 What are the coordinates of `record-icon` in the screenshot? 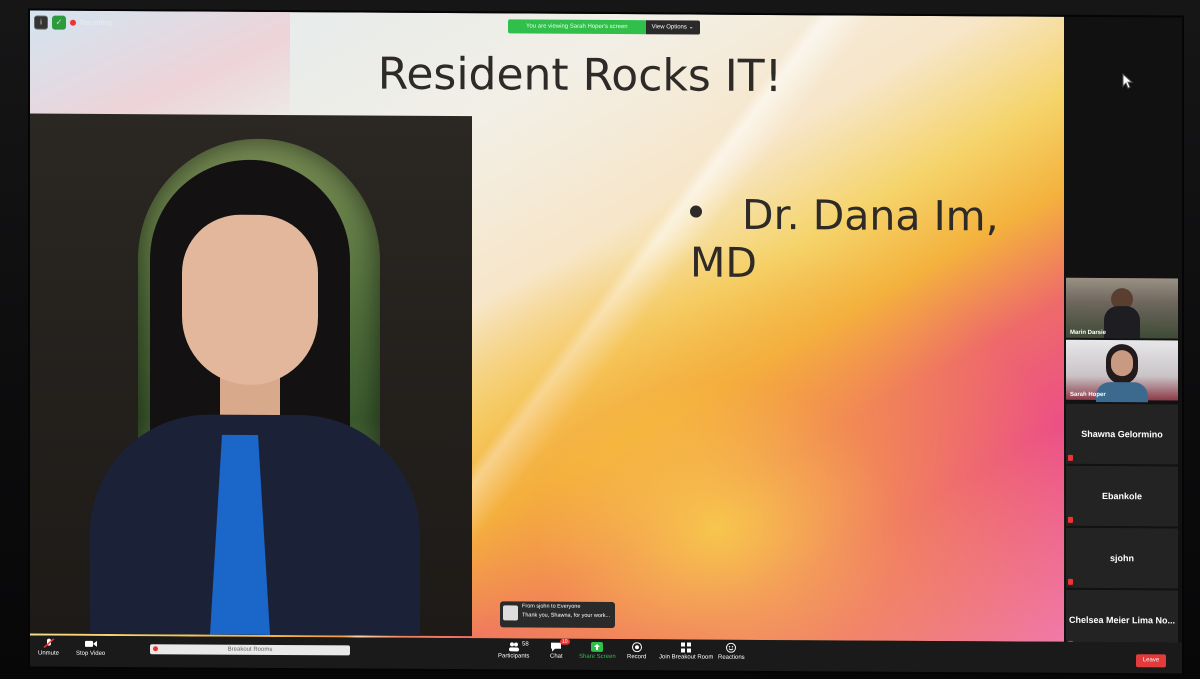 It's located at (636, 647).